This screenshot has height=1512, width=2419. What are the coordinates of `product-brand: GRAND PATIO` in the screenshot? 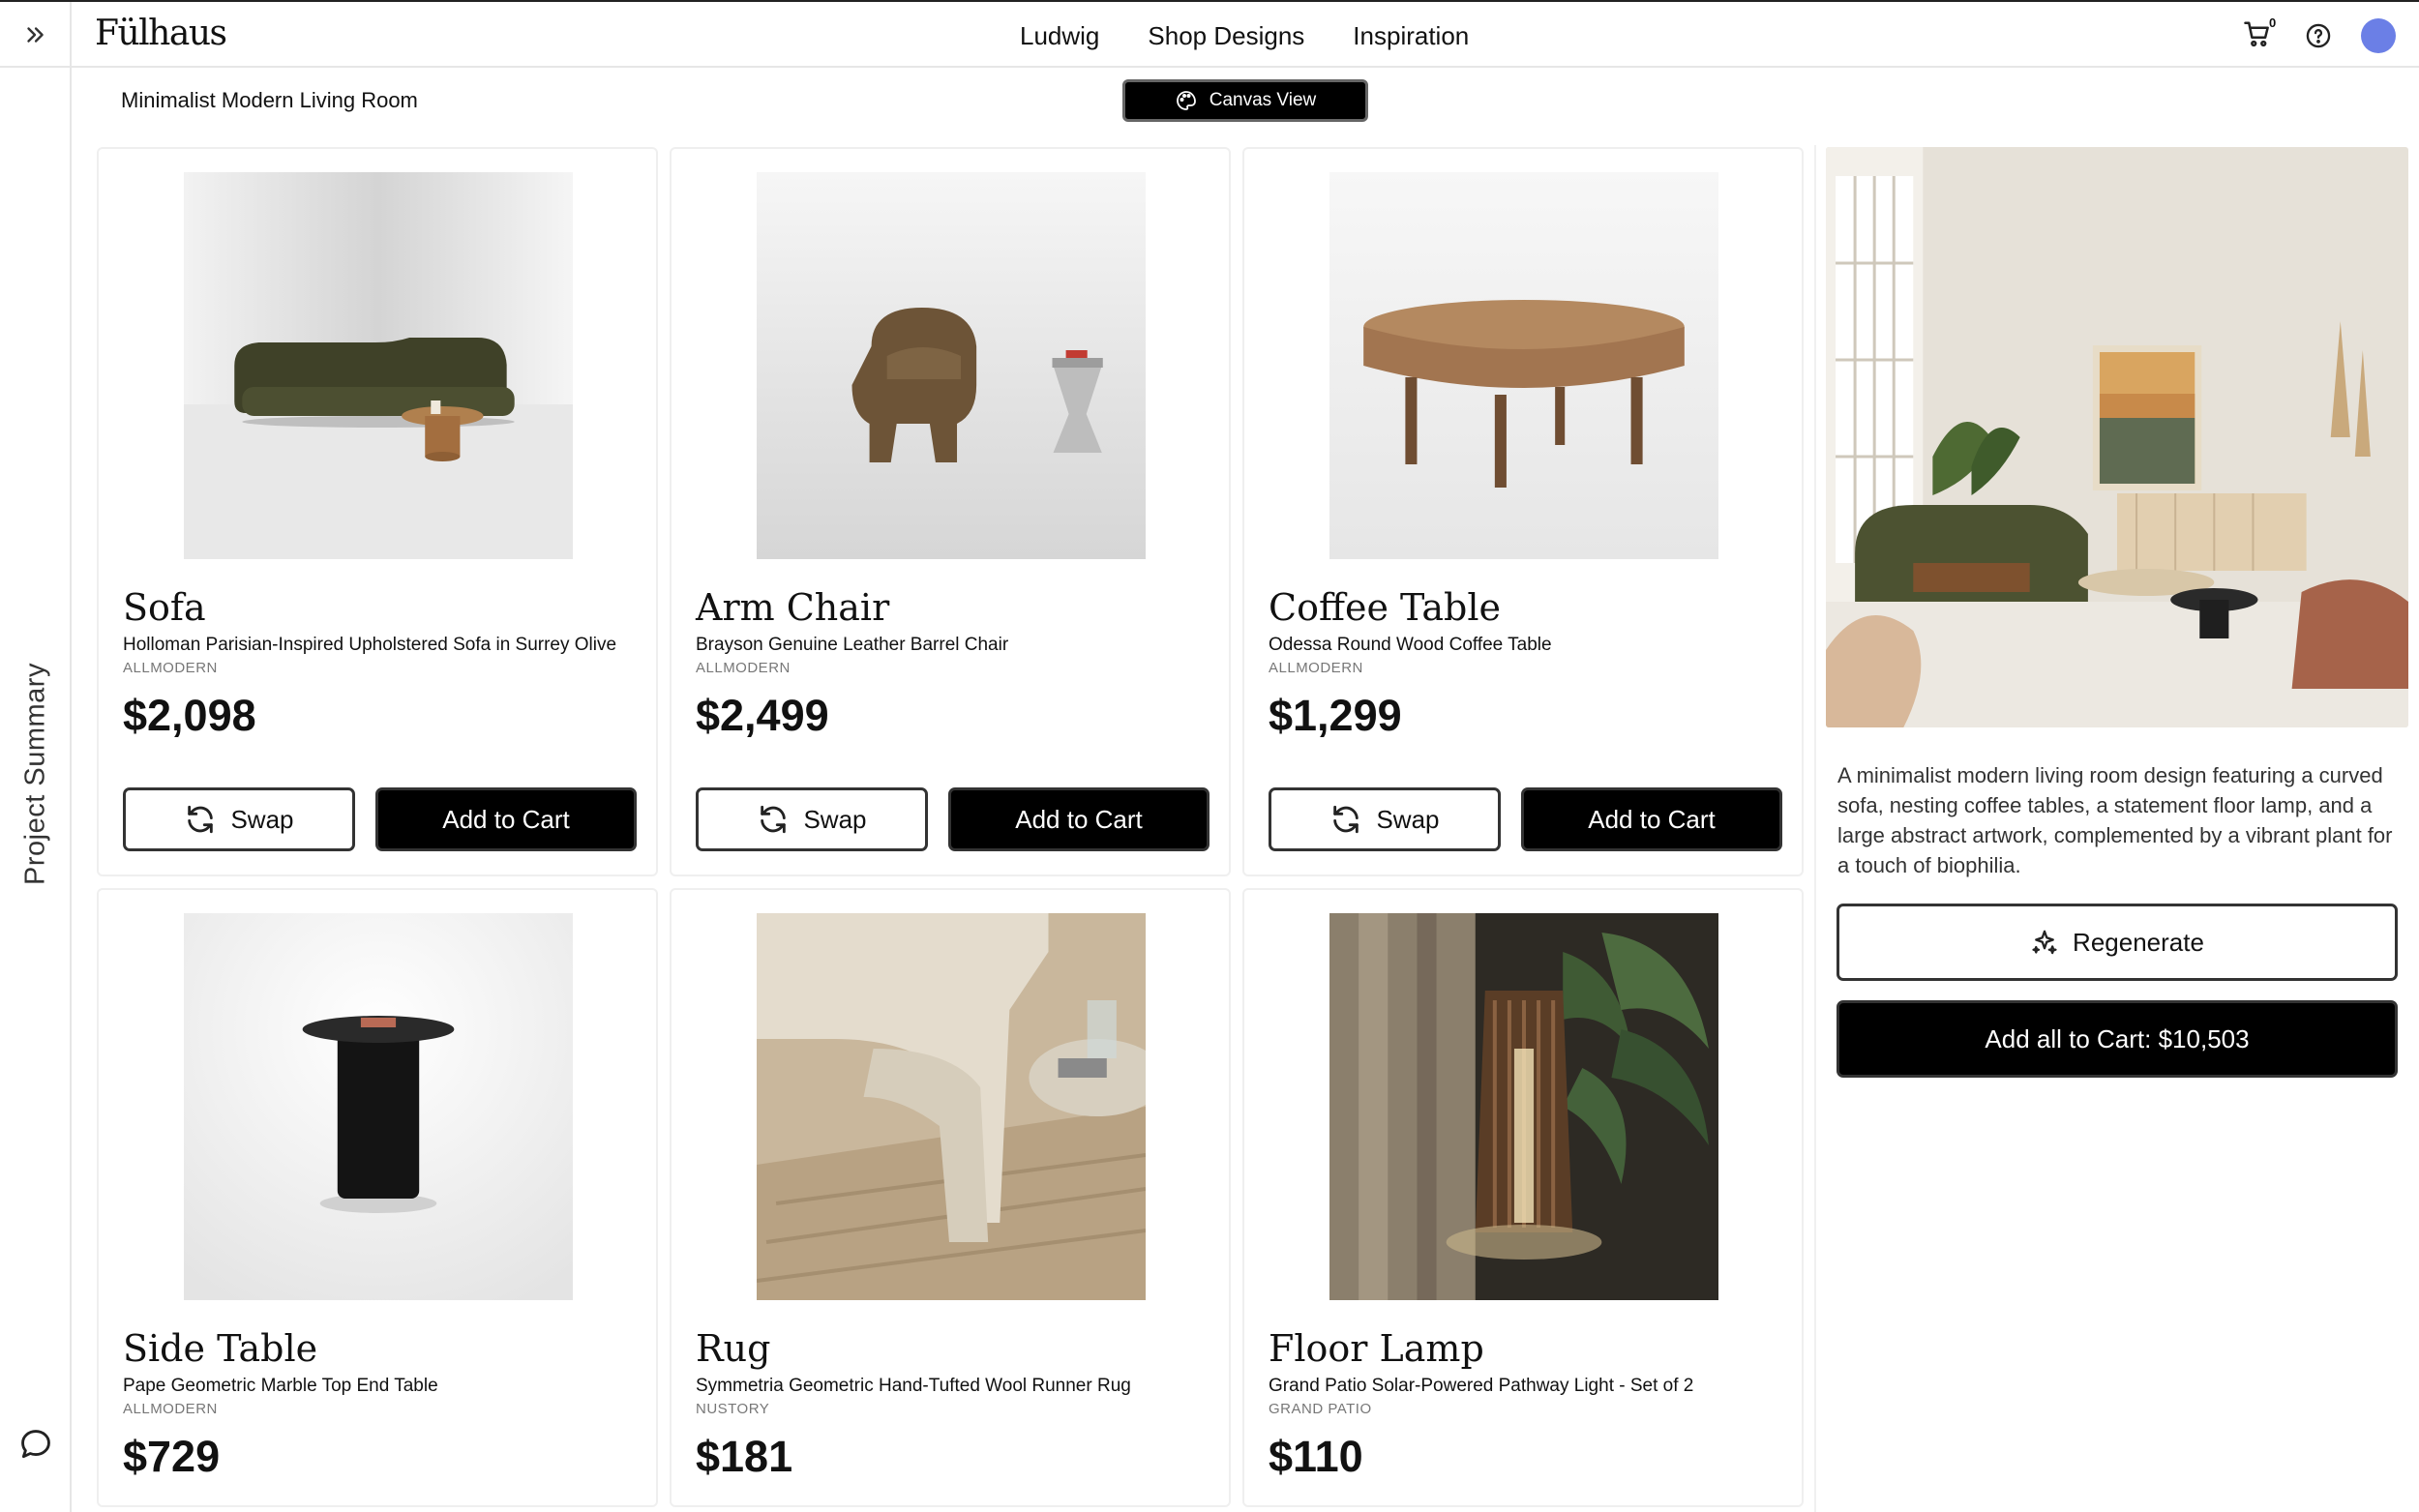 It's located at (1320, 1409).